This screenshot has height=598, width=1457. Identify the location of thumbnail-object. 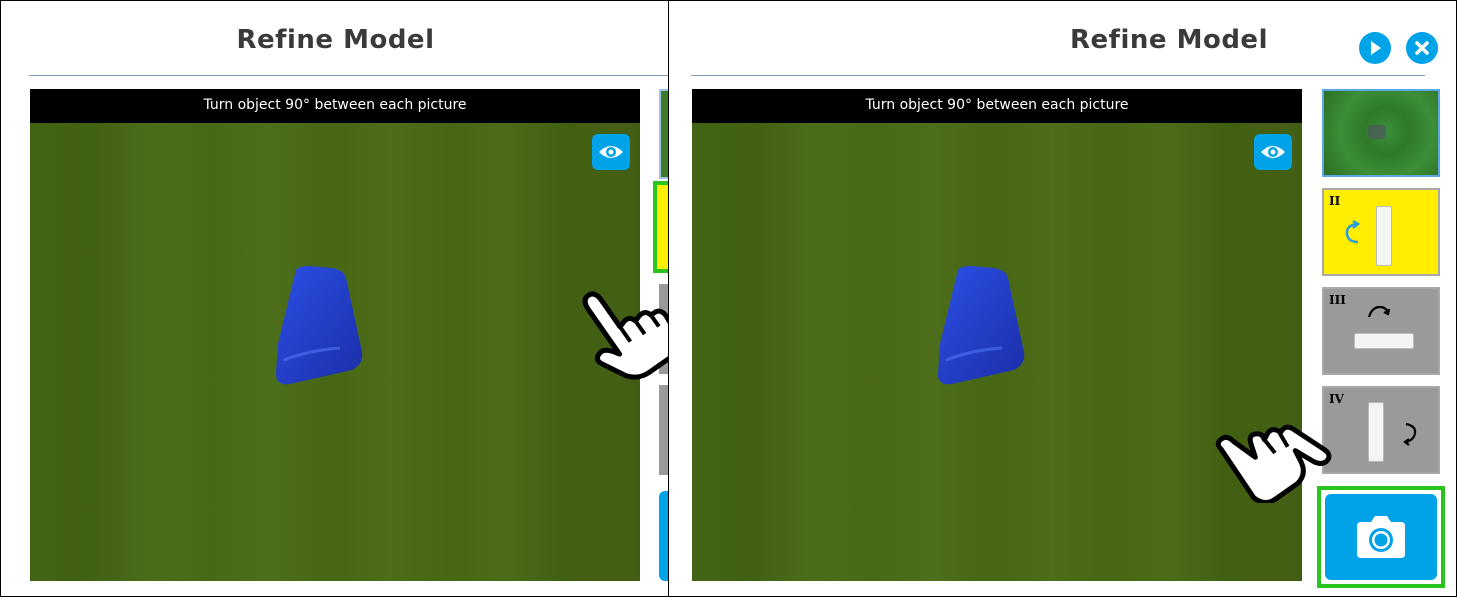
(1377, 132).